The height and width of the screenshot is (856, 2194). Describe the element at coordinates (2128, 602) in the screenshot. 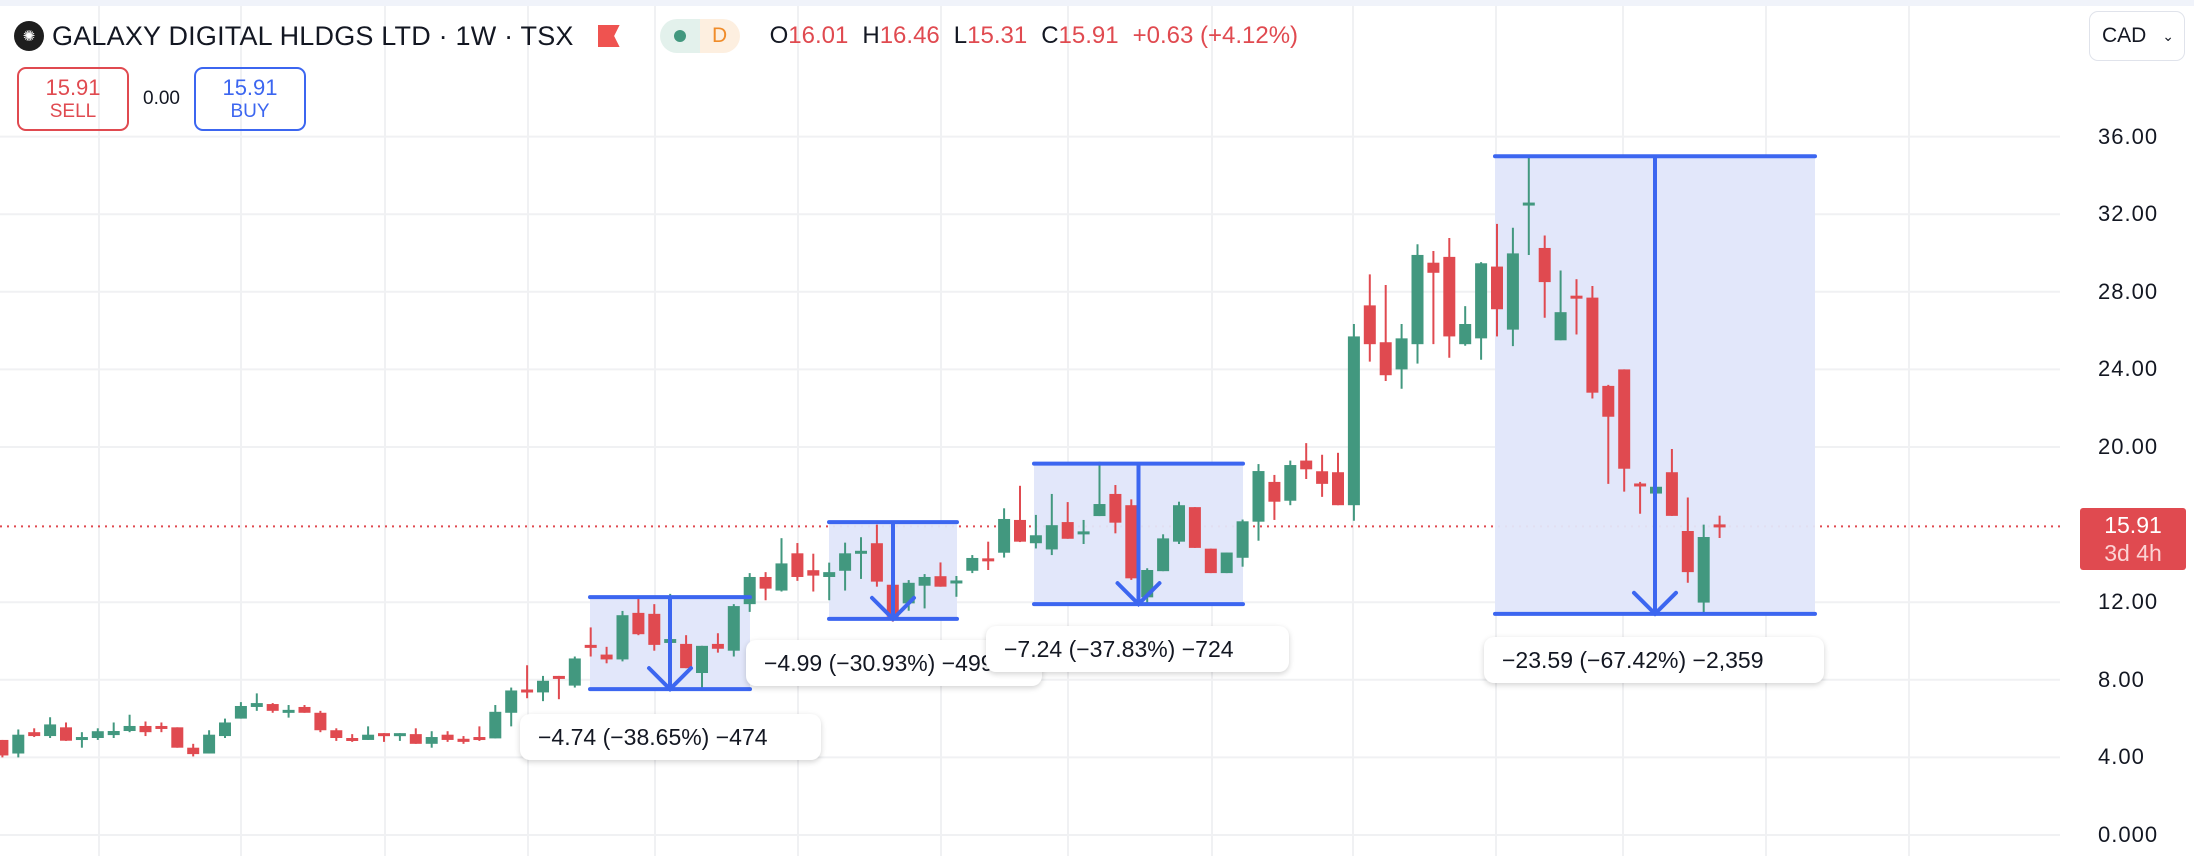

I see `y-tick-label: 12.00` at that location.